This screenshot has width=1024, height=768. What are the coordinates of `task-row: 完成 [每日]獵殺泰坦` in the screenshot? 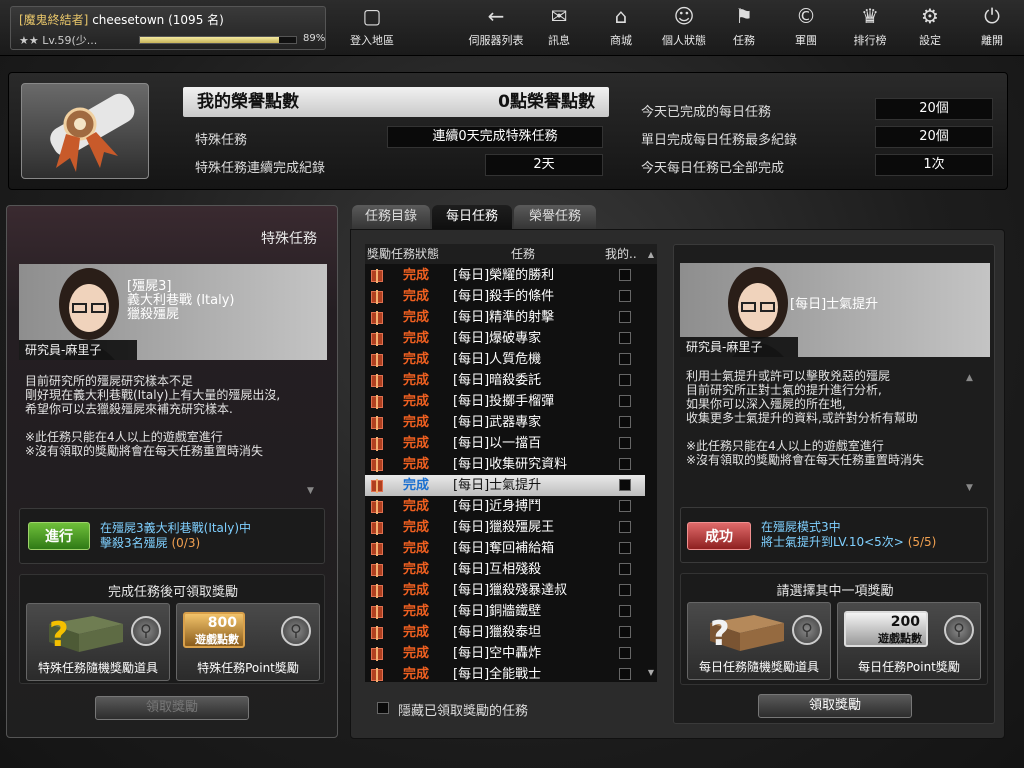 It's located at (505, 632).